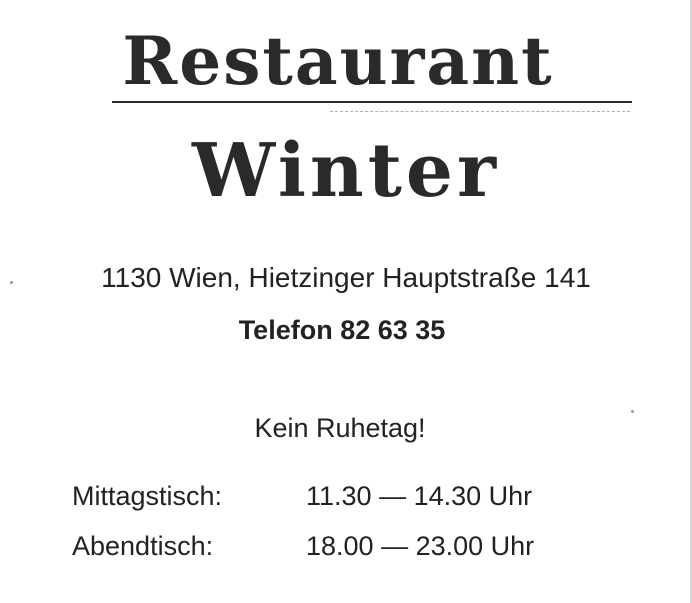 The image size is (692, 603). What do you see at coordinates (342, 330) in the screenshot?
I see `phone-number: Telefon 82 63 35` at bounding box center [342, 330].